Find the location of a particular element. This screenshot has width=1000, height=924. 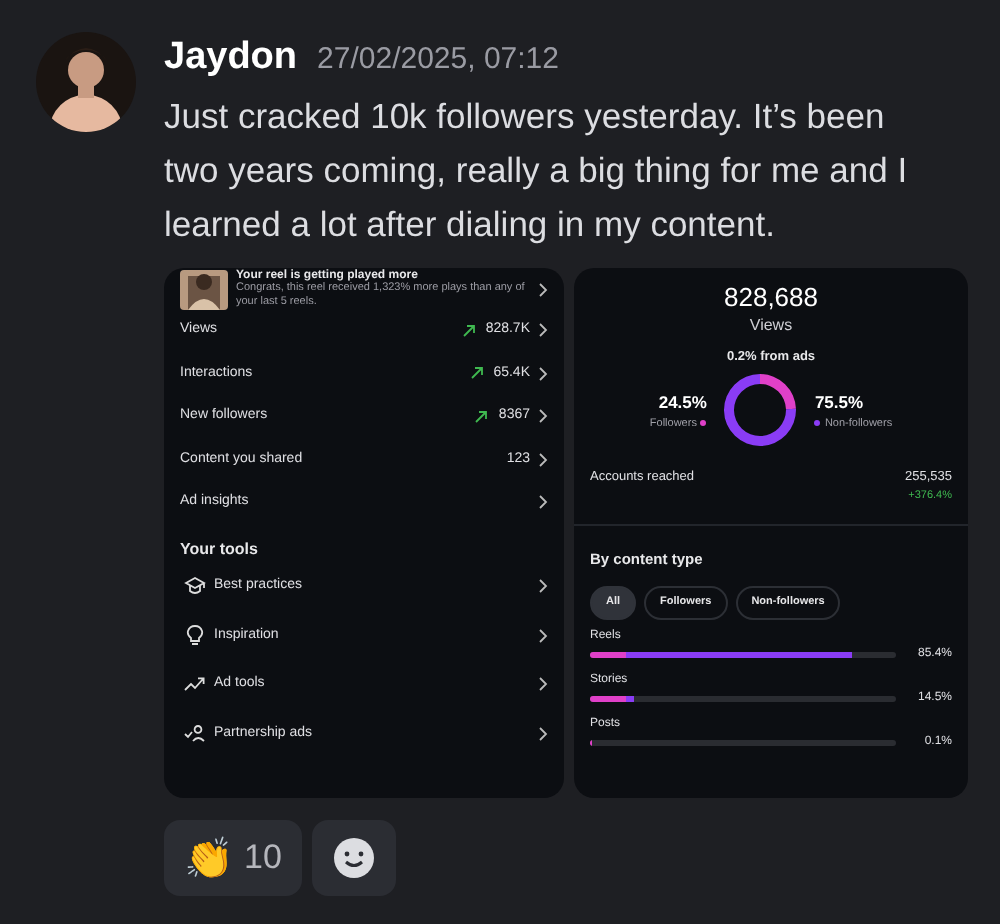

reaction-button: 👏 10 is located at coordinates (233, 857).